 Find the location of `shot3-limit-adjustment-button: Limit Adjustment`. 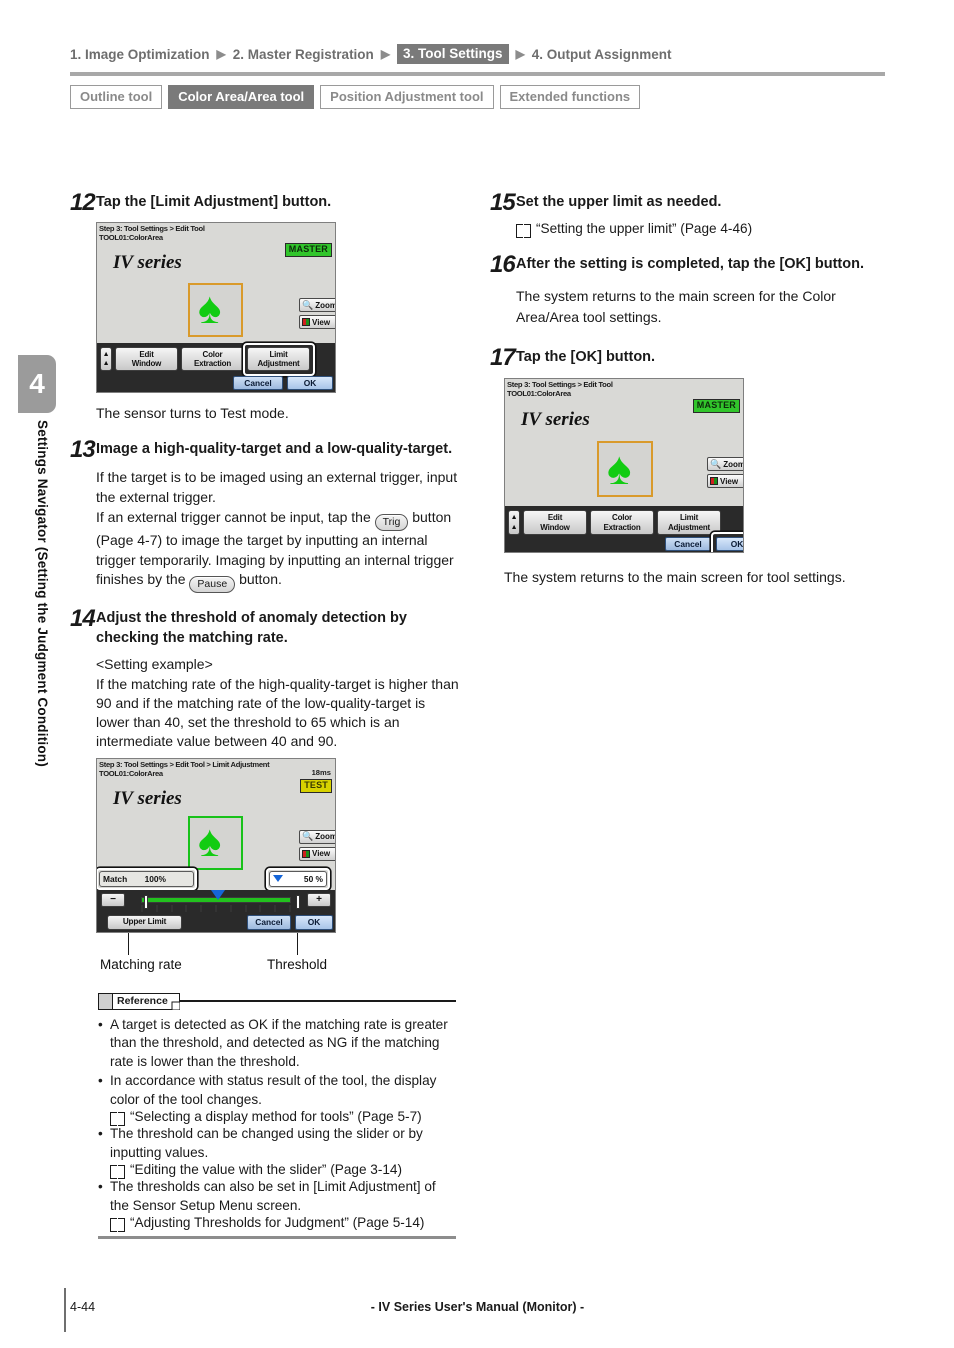

shot3-limit-adjustment-button: Limit Adjustment is located at coordinates (689, 522).